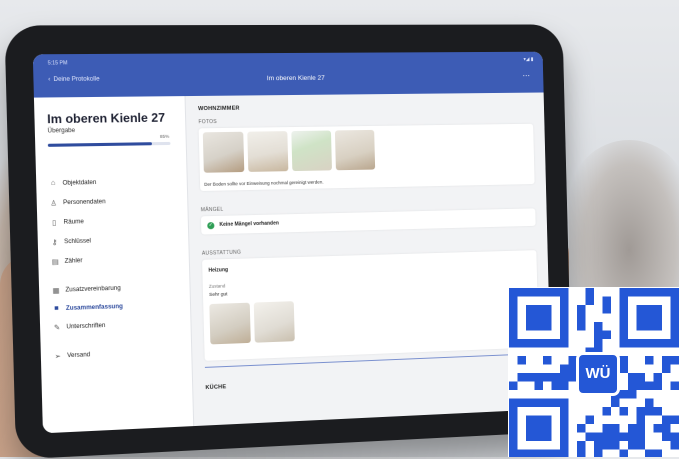 The image size is (679, 459). I want to click on defects-card: ✓ Keine Mängel vorhanden, so click(368, 221).